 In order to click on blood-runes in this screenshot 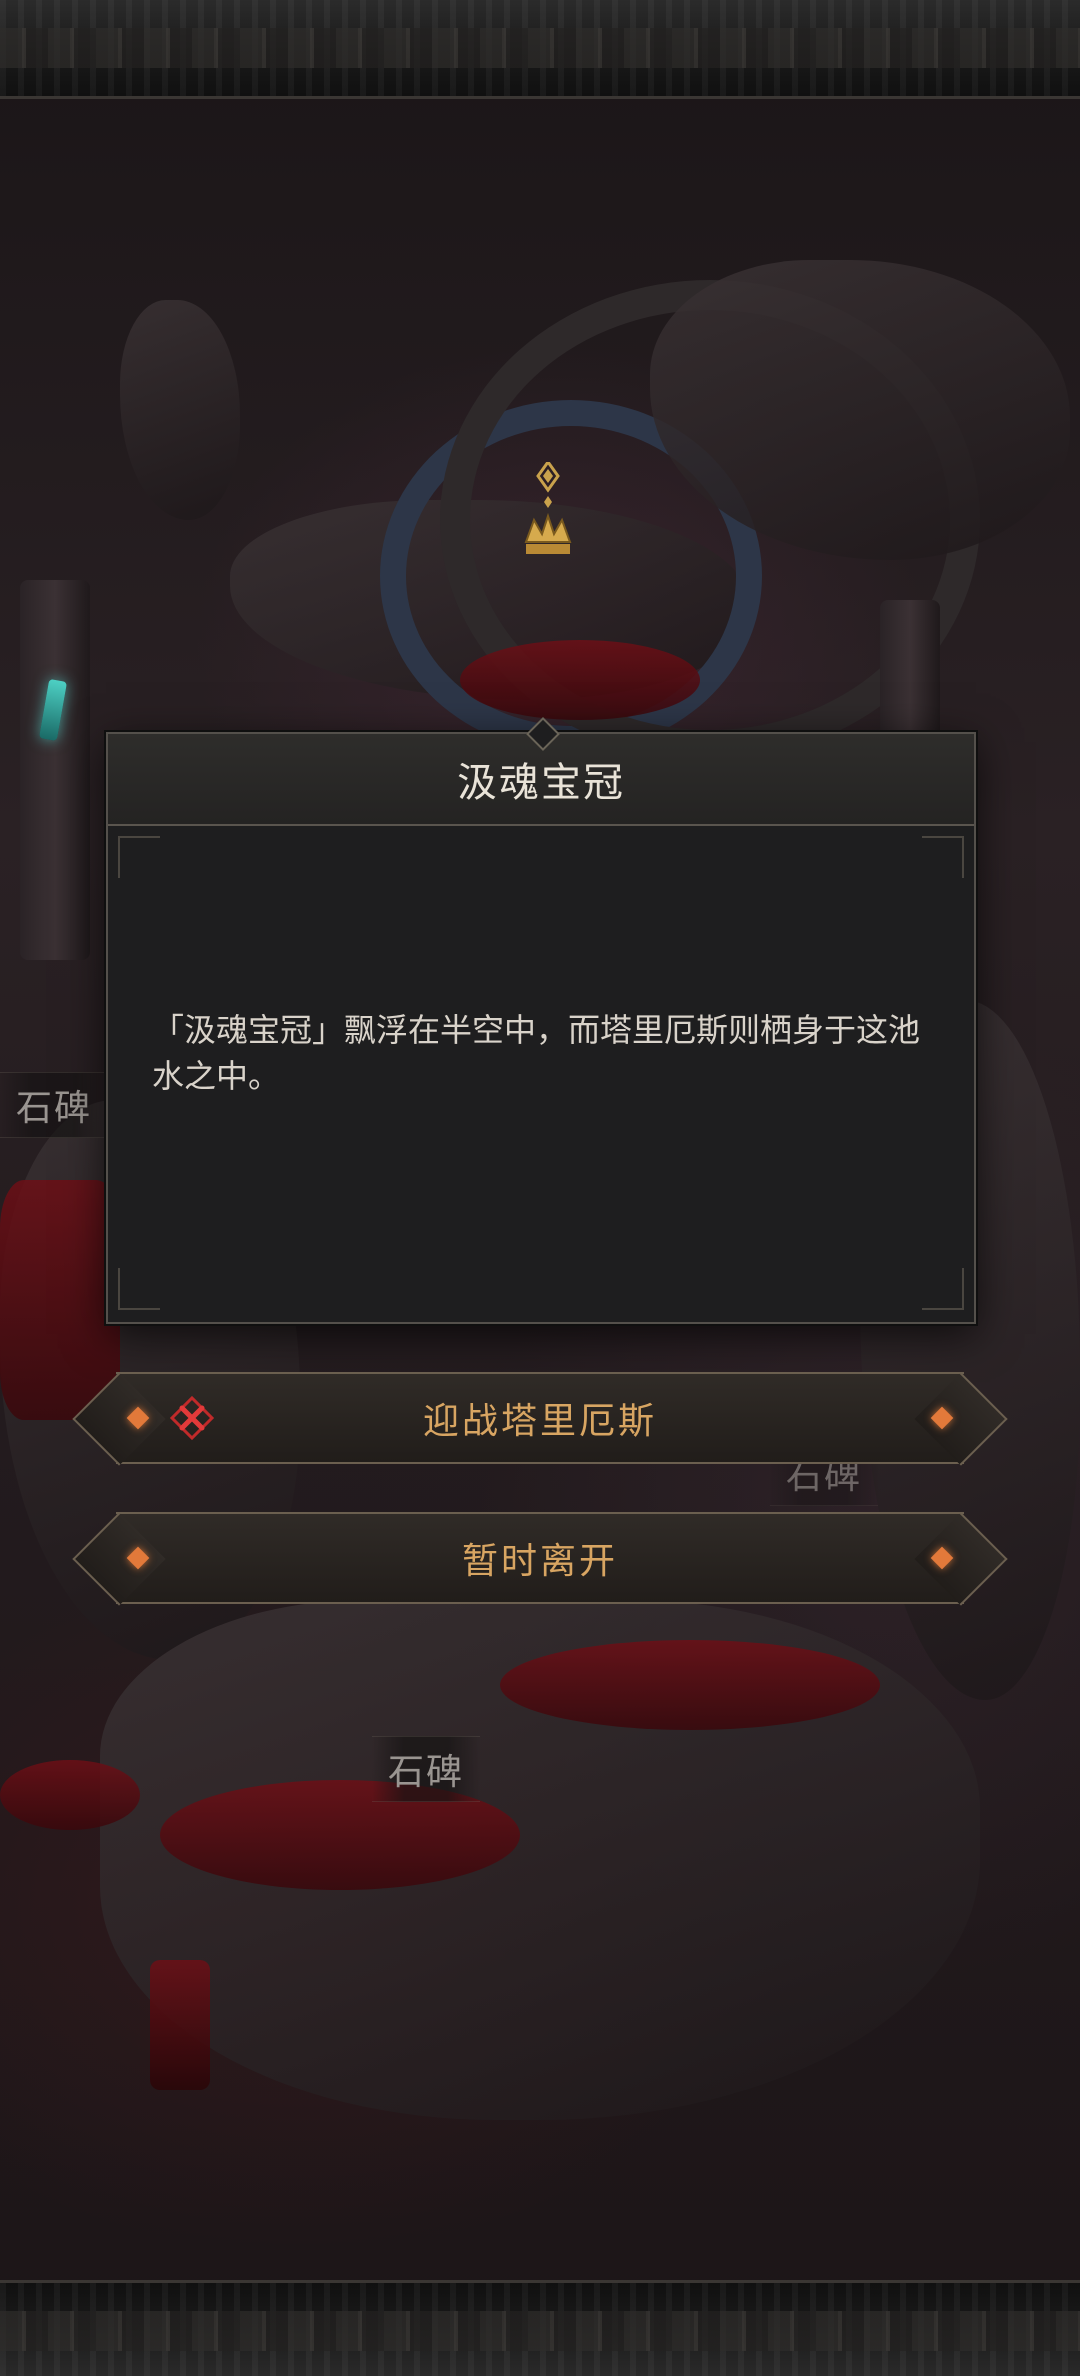, I will do `click(60, 1300)`.